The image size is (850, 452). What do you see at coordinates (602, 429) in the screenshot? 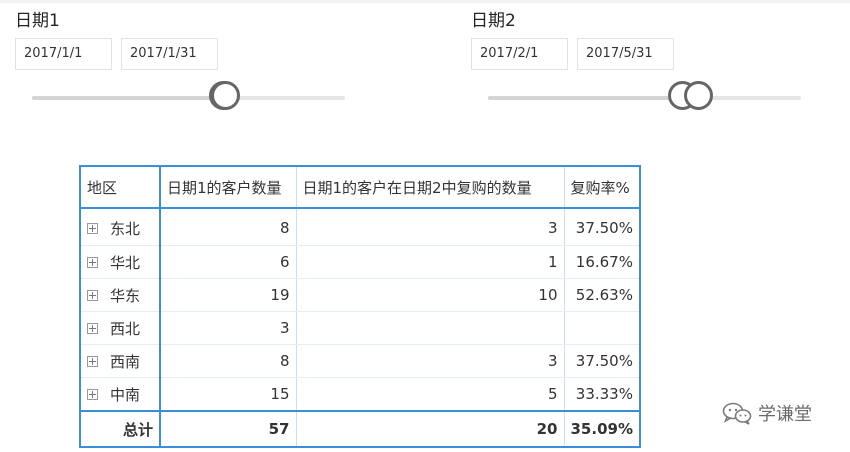
I see `total-repurchase-rate: 35.09%` at bounding box center [602, 429].